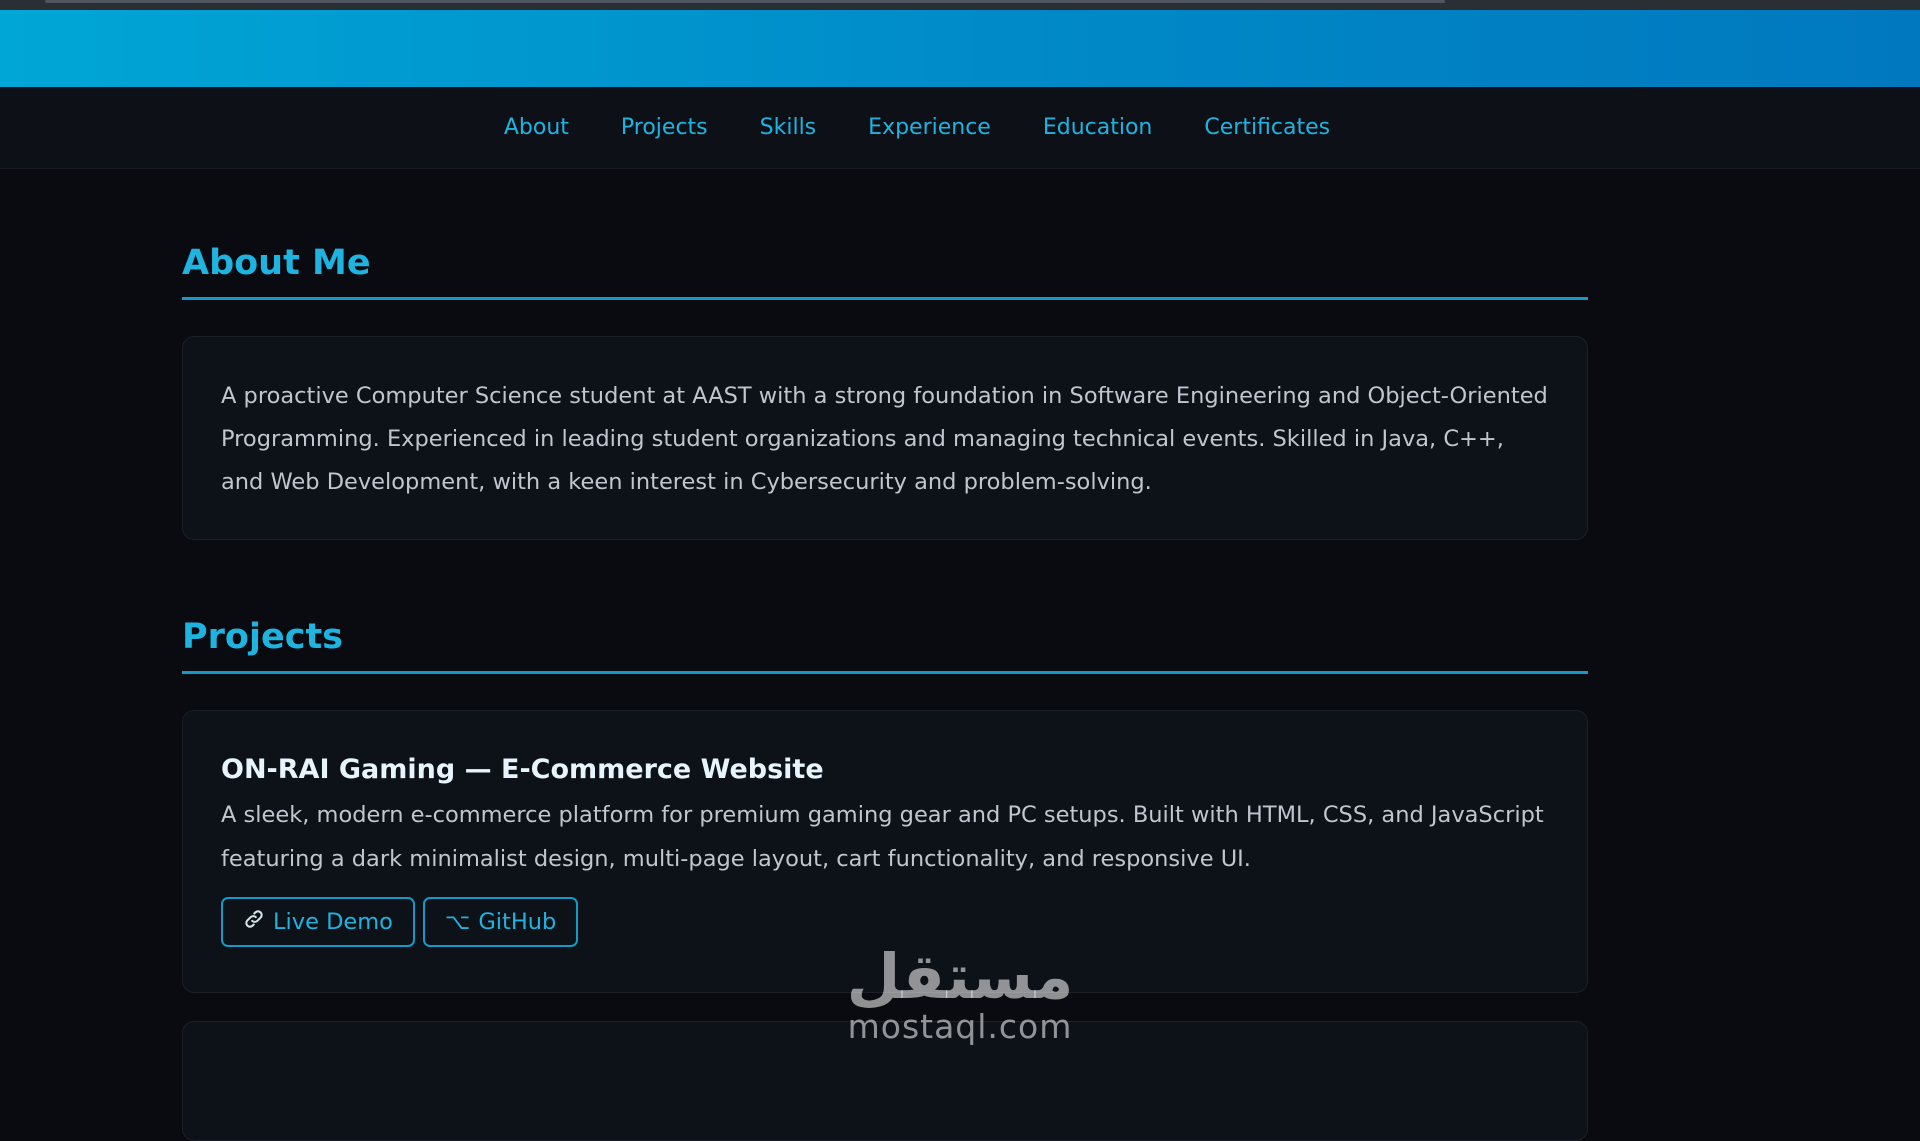  What do you see at coordinates (1098, 127) in the screenshot?
I see `nav-link-education: Education` at bounding box center [1098, 127].